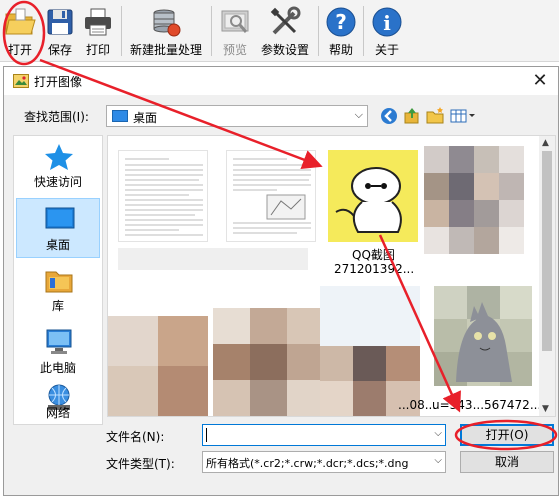  I want to click on place-this-pc: 此电脑, so click(58, 352).